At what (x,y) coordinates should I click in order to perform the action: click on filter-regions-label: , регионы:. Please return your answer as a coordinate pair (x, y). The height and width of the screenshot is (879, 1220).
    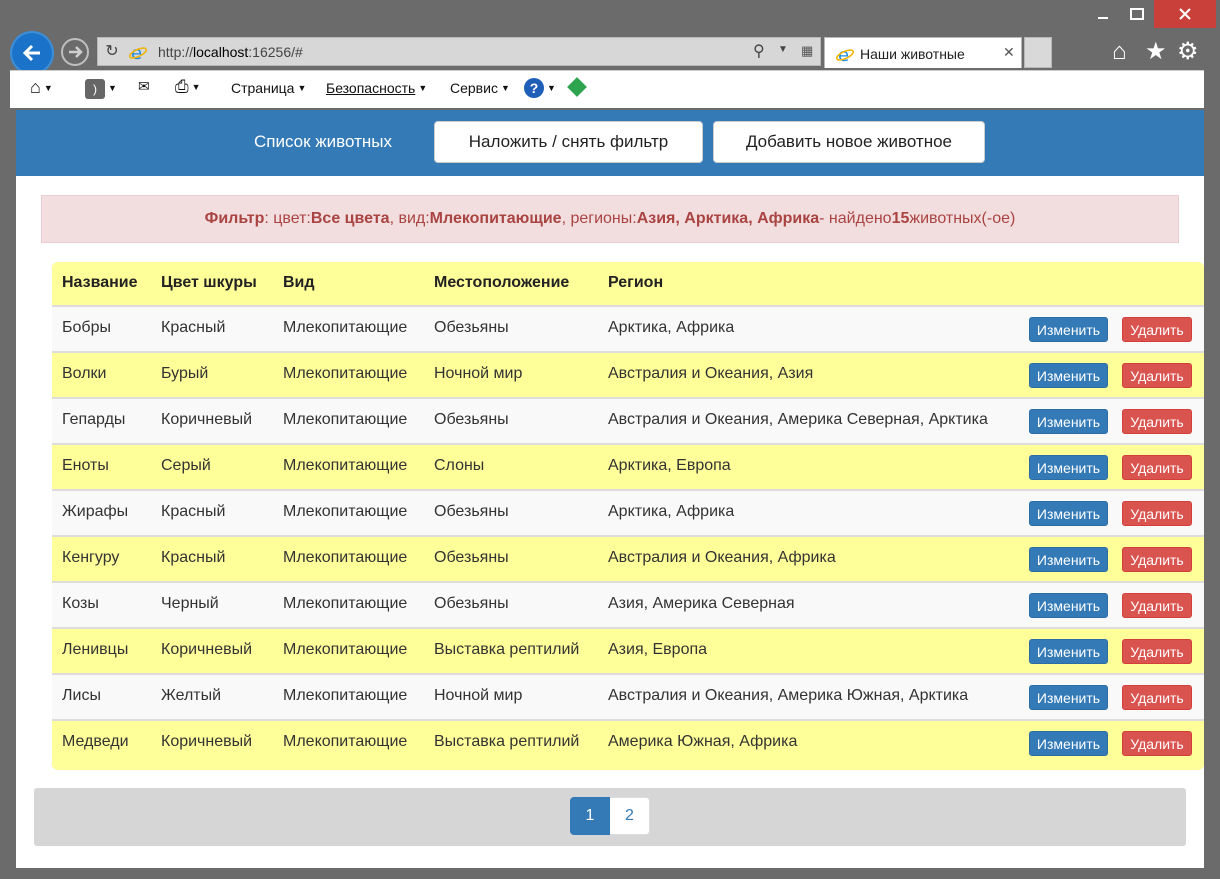
    Looking at the image, I should click on (599, 218).